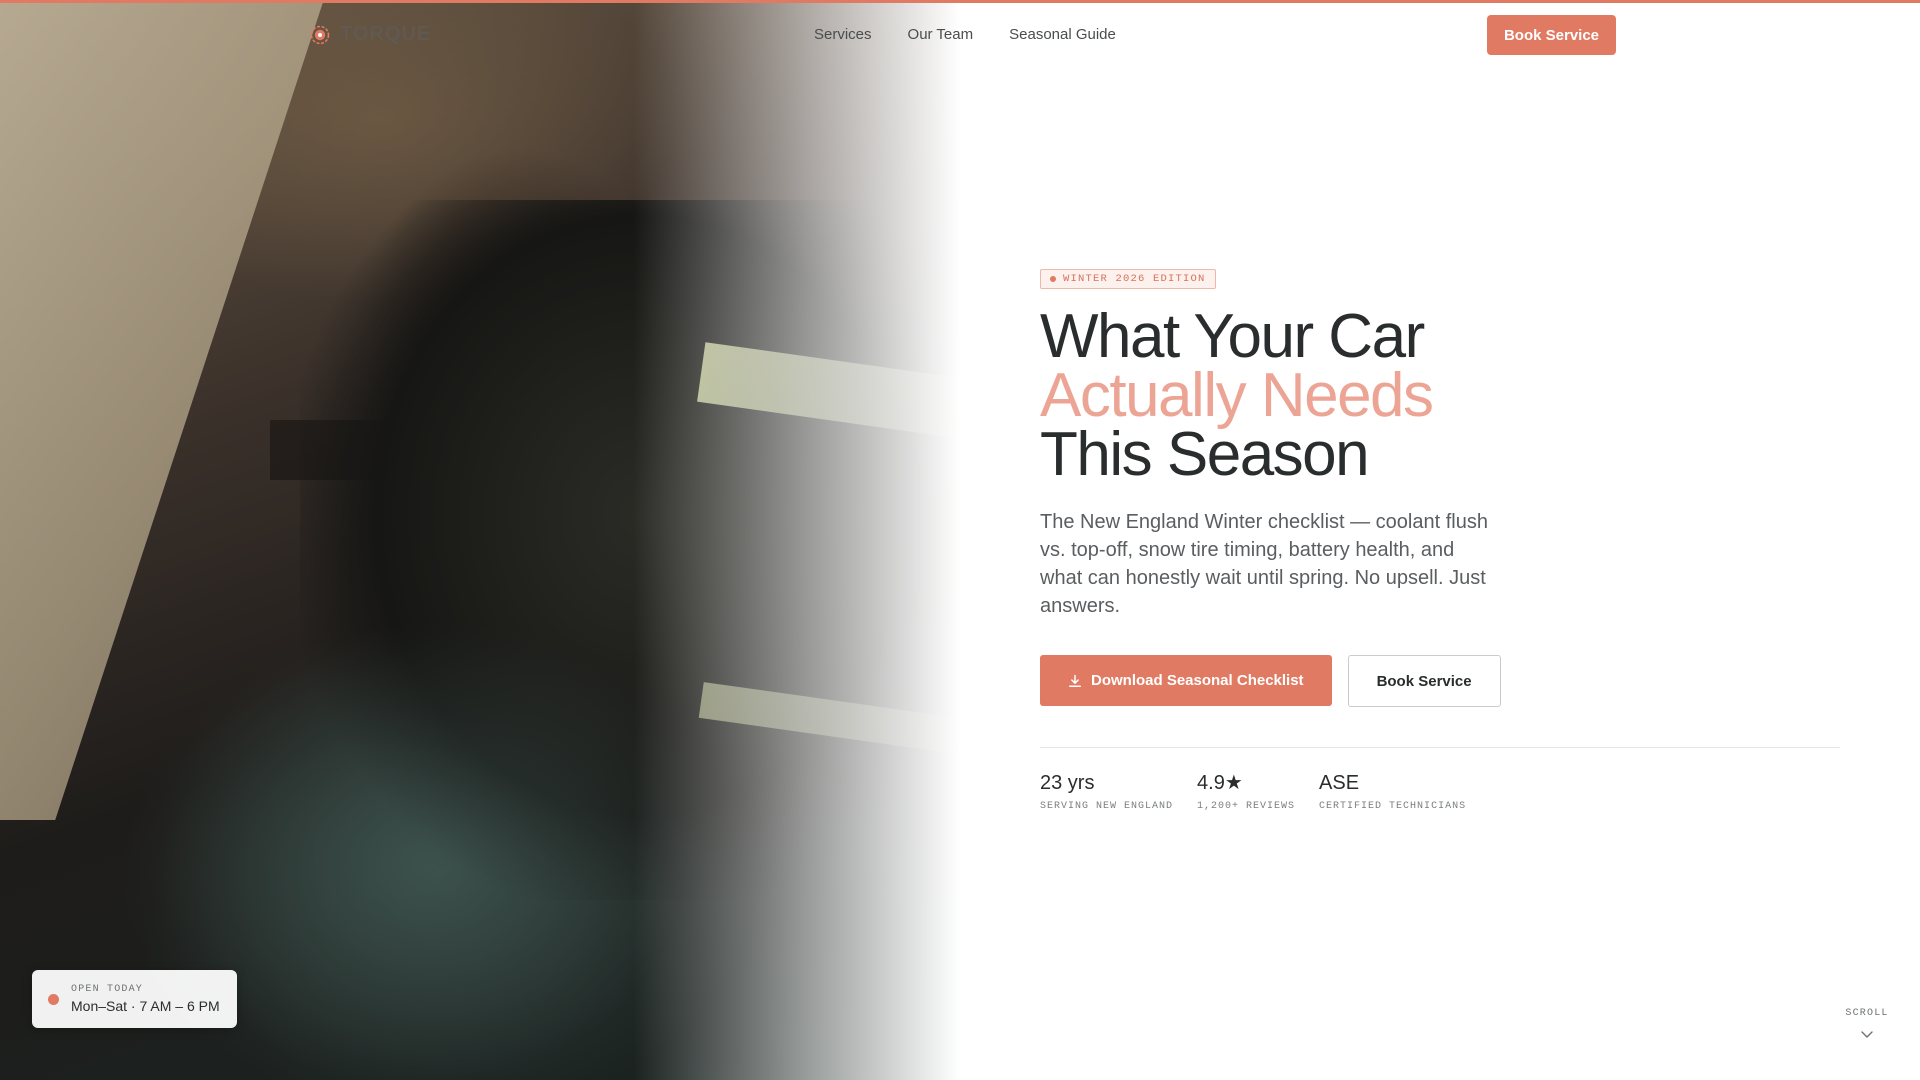 Image resolution: width=1920 pixels, height=1080 pixels. Describe the element at coordinates (1246, 791) in the screenshot. I see `stat-rating: 4.9★ 1,200+ REVIEWS` at that location.